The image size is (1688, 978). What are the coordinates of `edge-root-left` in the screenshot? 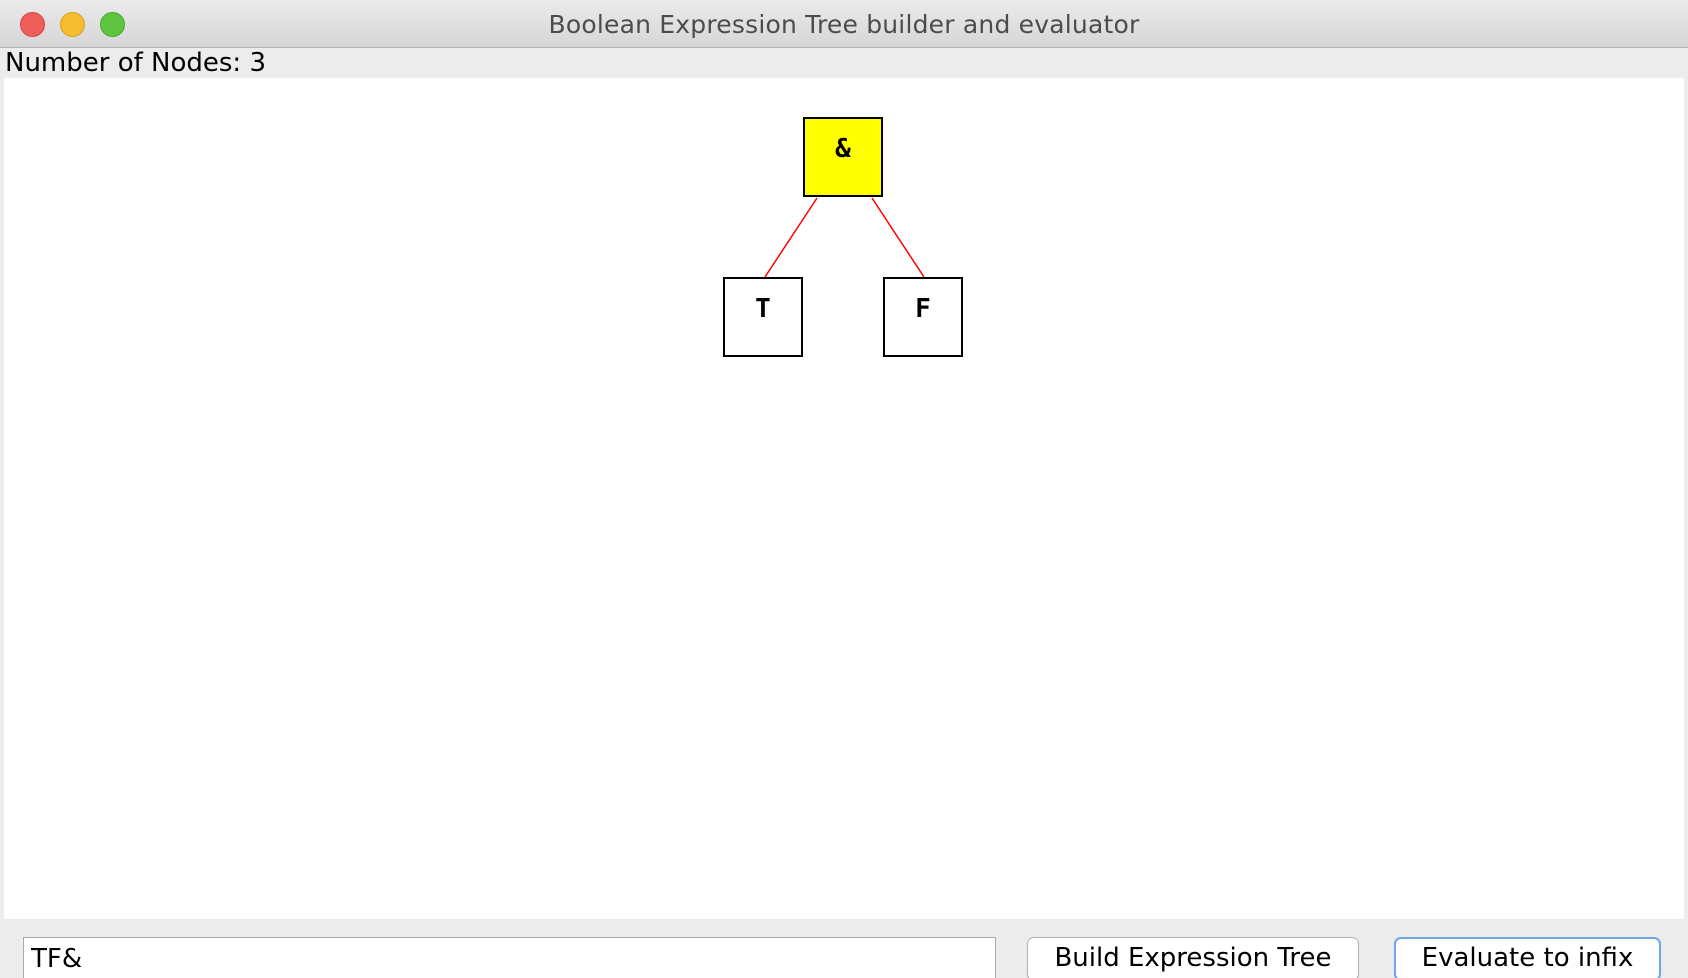 It's located at (791, 237).